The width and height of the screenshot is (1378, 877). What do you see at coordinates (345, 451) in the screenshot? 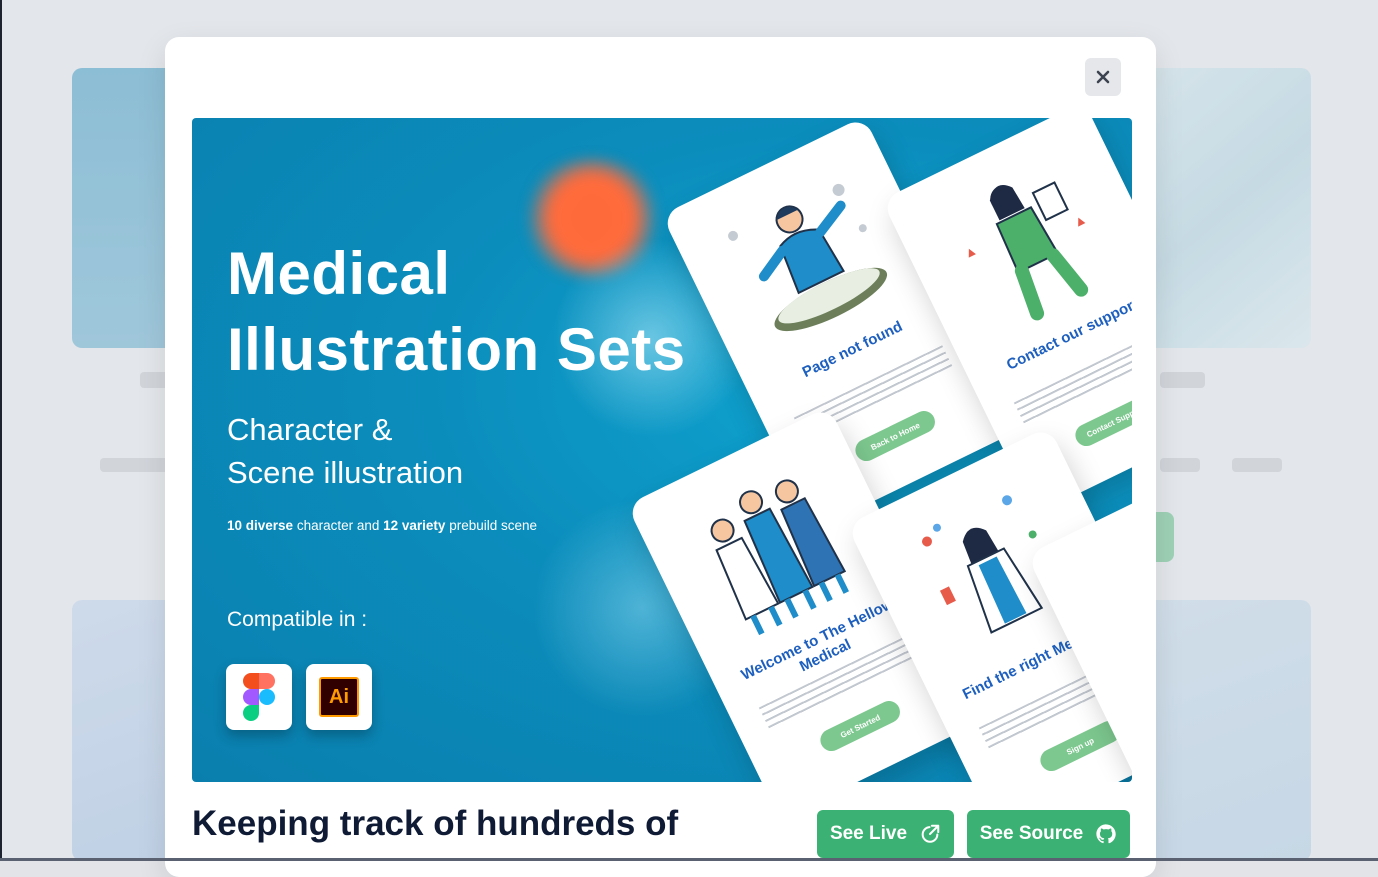
I see `preview-subtitle: Character & Scene illustration` at bounding box center [345, 451].